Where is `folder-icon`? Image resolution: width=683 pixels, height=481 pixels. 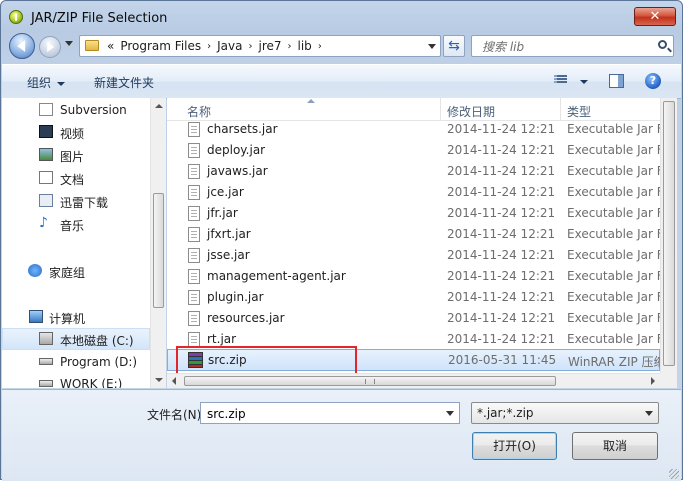
folder-icon is located at coordinates (92, 45).